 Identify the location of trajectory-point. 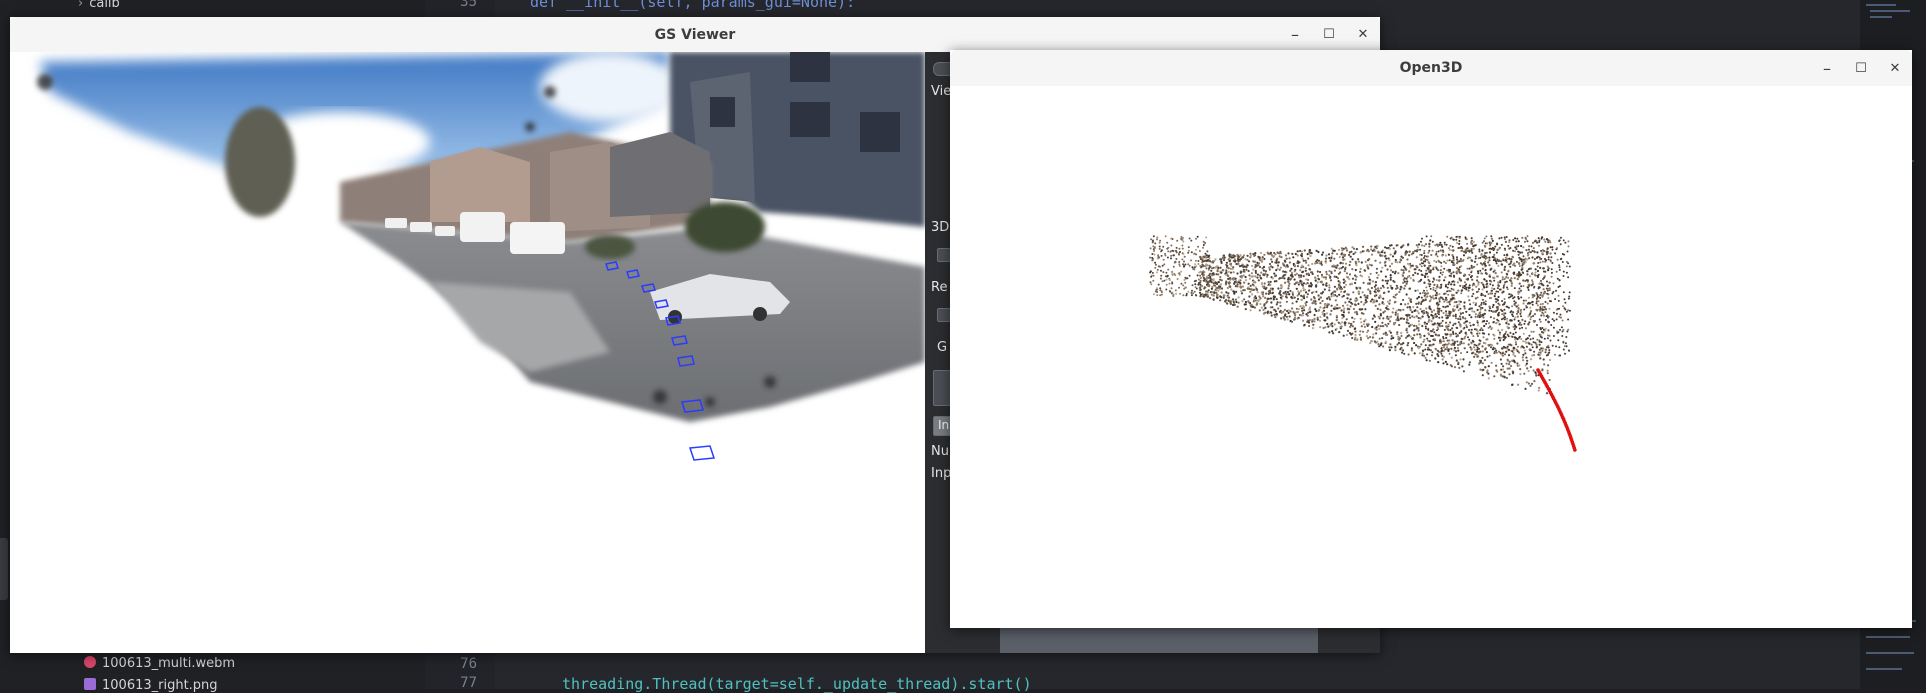
(1575, 450).